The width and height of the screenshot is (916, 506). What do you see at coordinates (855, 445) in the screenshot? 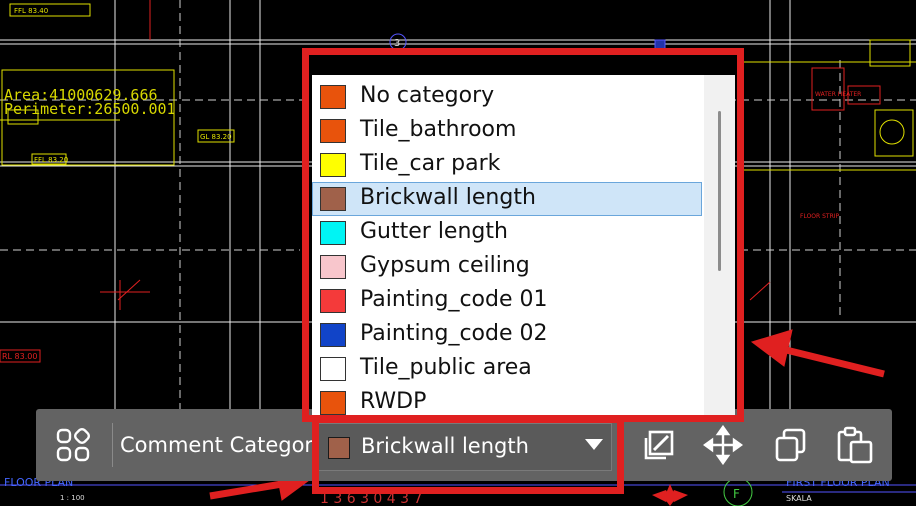
I see `paste-icon` at bounding box center [855, 445].